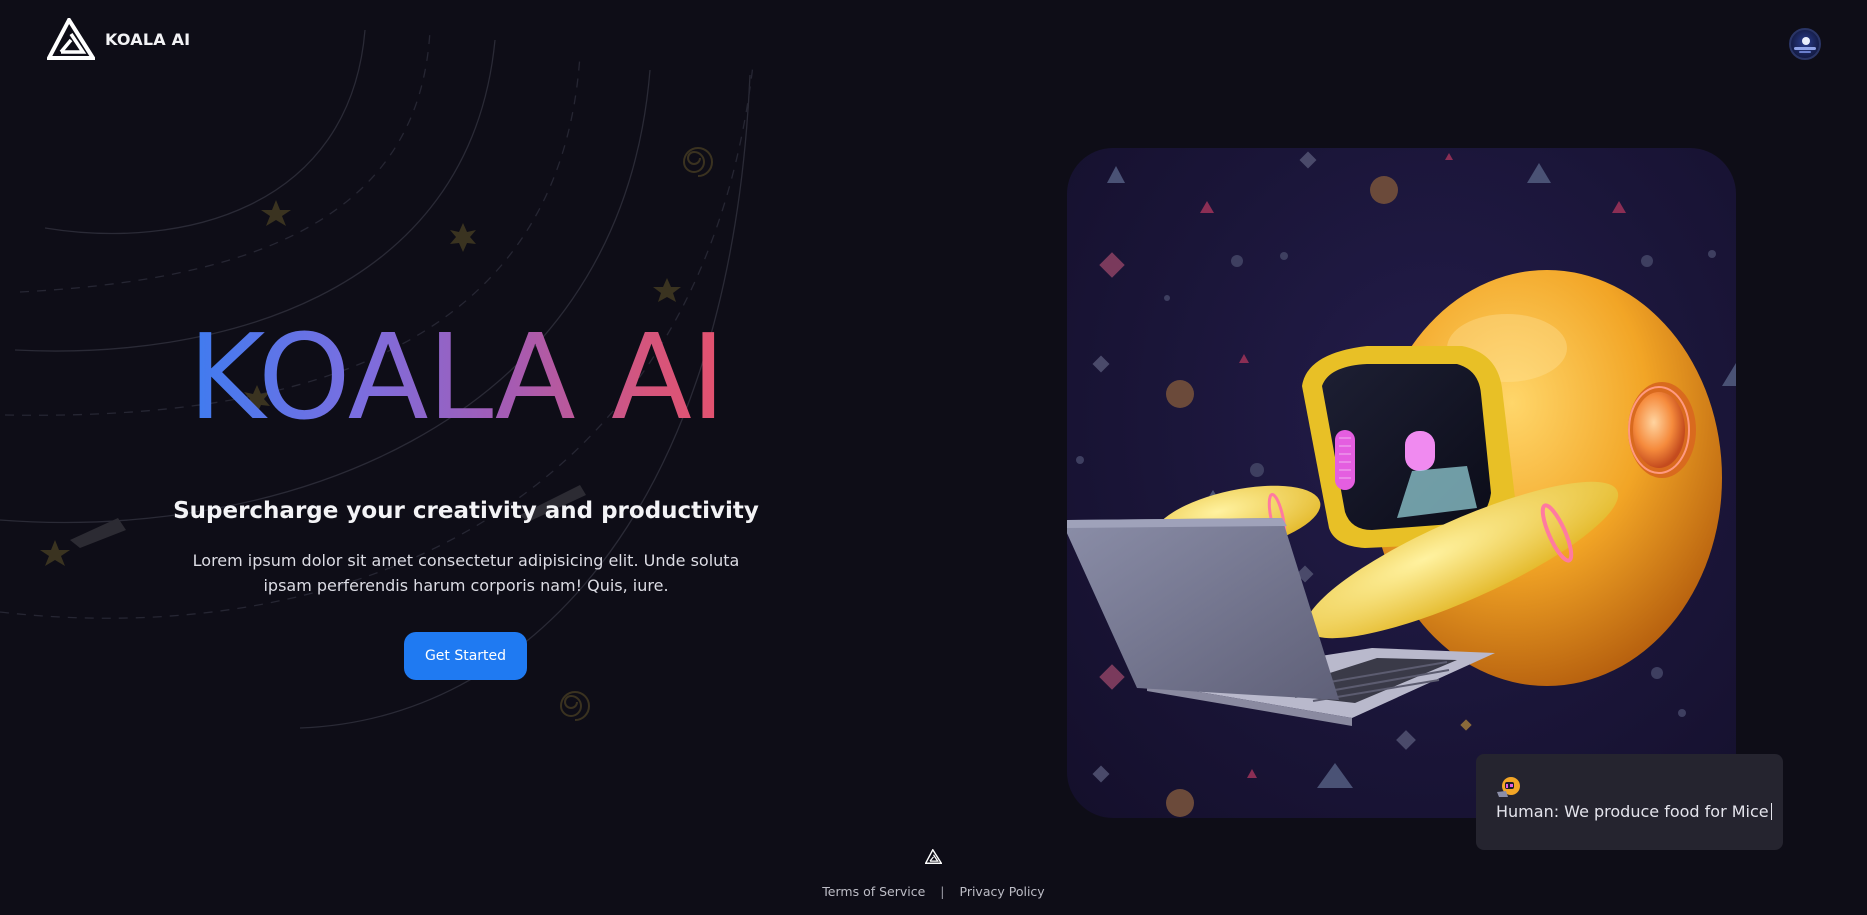  I want to click on comet-icon, so click(98, 533).